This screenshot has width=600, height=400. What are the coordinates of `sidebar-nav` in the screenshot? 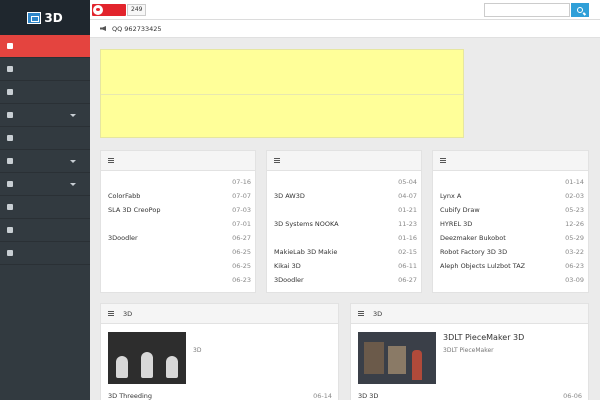 It's located at (45, 217).